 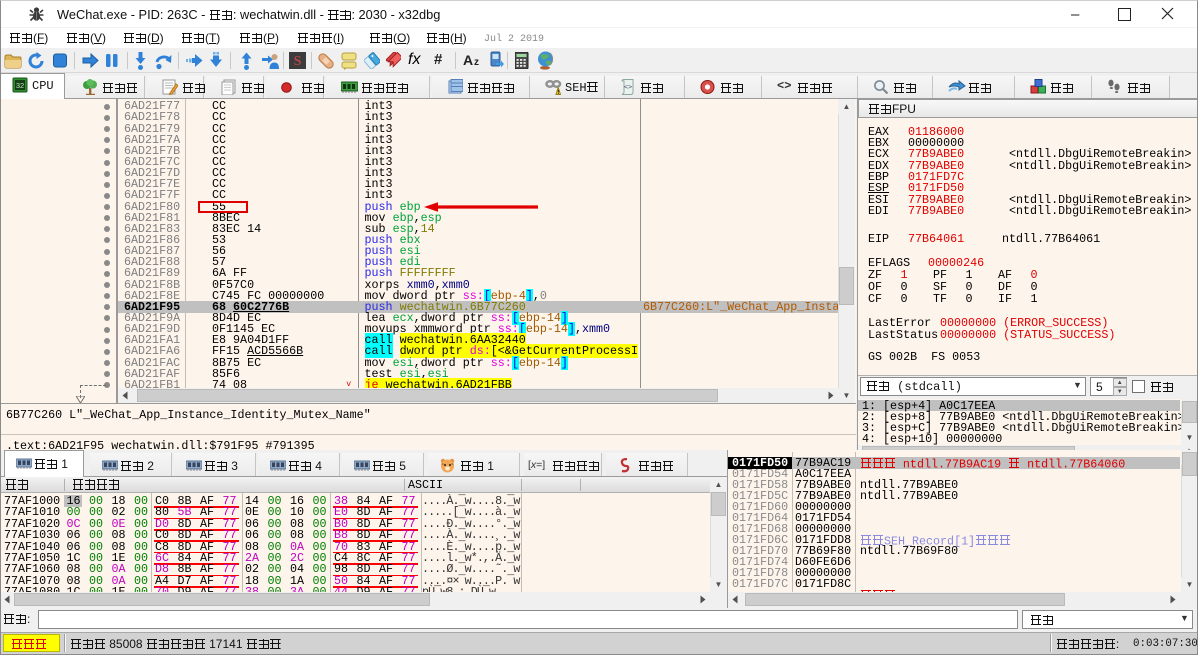 What do you see at coordinates (20, 85) in the screenshot?
I see `svg-text: 32` at bounding box center [20, 85].